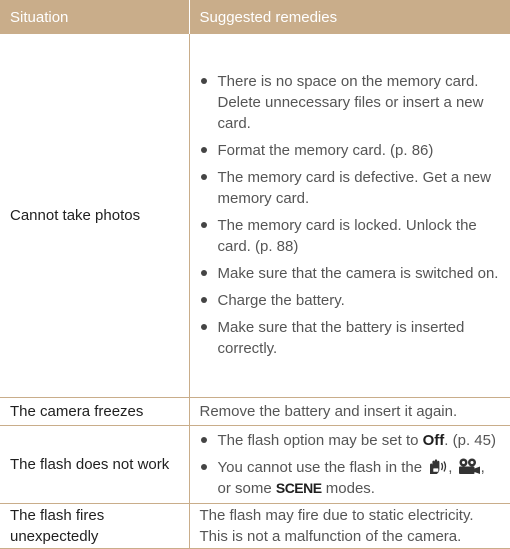 This screenshot has height=549, width=510. I want to click on remedies-cell: Remove the battery and insert it again., so click(349, 411).